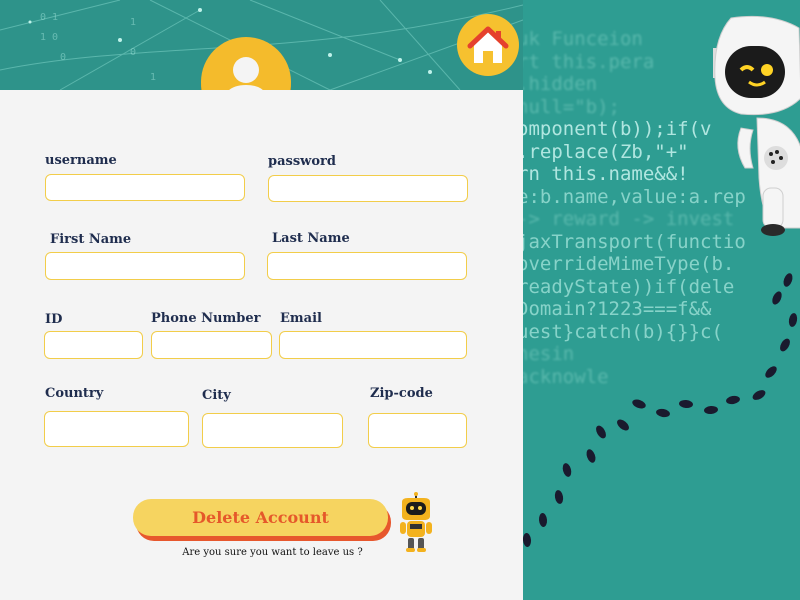  What do you see at coordinates (302, 161) in the screenshot?
I see `password-label: password` at bounding box center [302, 161].